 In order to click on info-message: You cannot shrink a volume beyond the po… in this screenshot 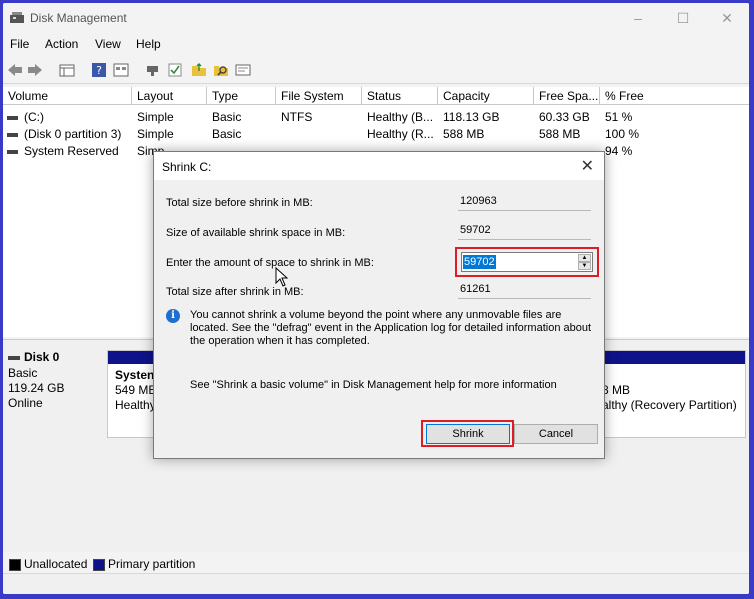, I will do `click(391, 328)`.